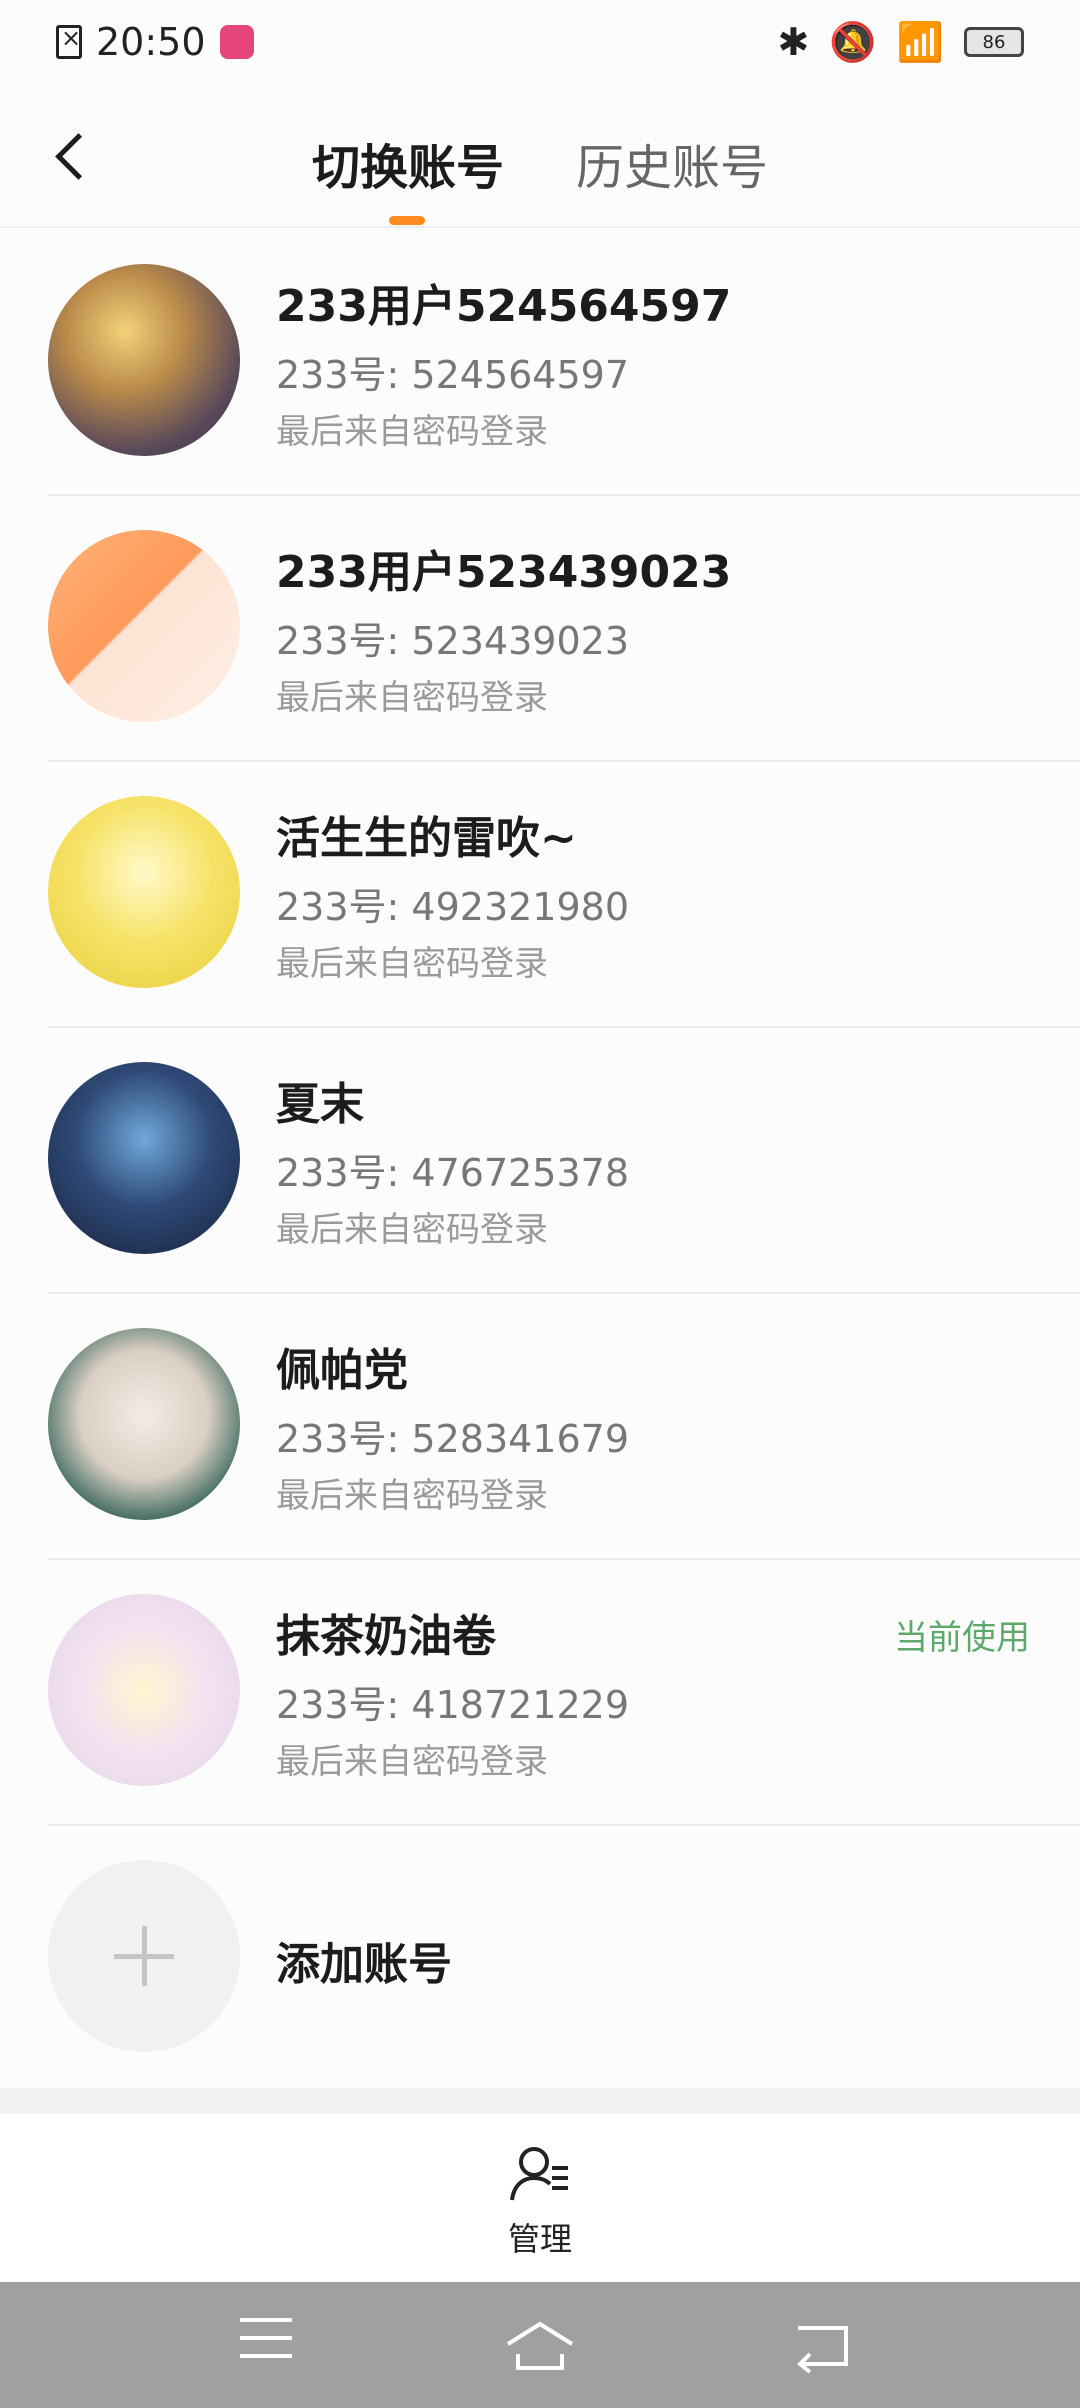 The width and height of the screenshot is (1080, 2408). I want to click on account-row: 活生生的雷吹~ 233号: 492321980 最后来自密码登录, so click(540, 895).